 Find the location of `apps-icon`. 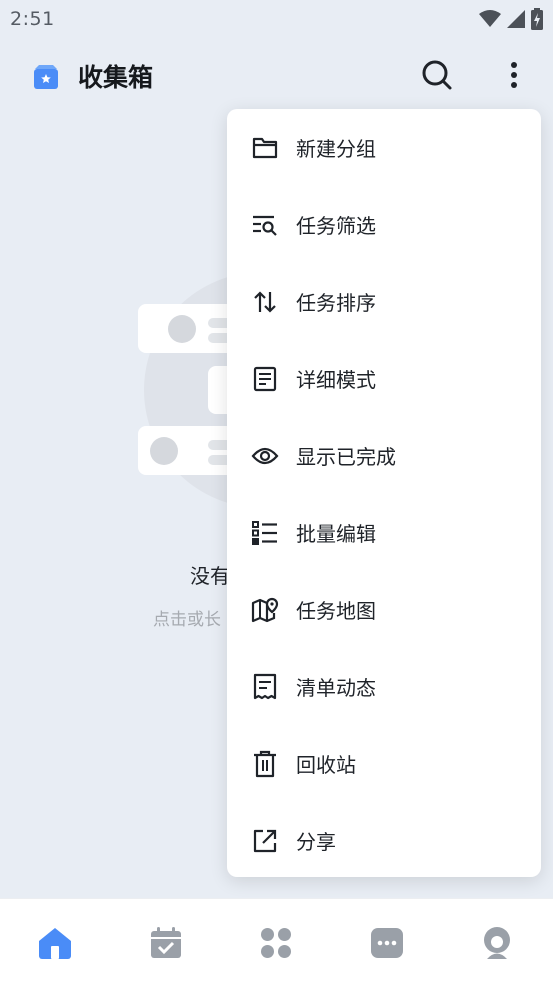

apps-icon is located at coordinates (276, 943).